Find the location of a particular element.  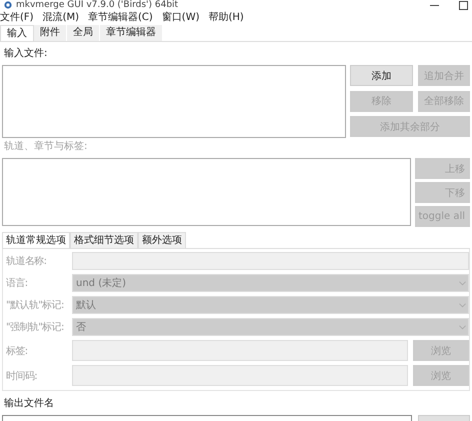

window-title: mkvmerge GUI v7.9.0 ('Birds') 64bit is located at coordinates (98, 5).